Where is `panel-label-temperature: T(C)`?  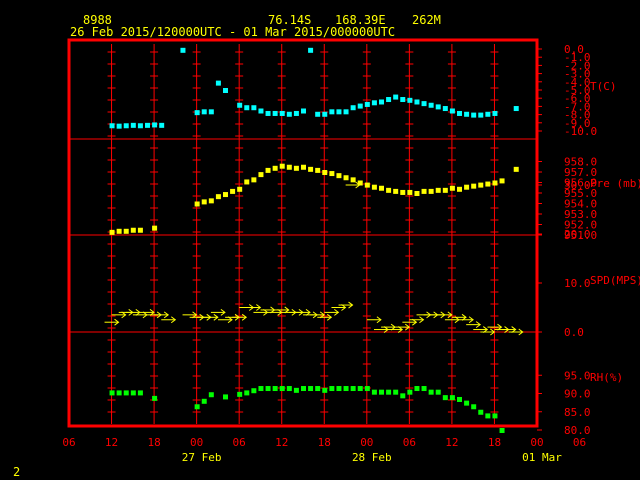 panel-label-temperature: T(C) is located at coordinates (603, 86).